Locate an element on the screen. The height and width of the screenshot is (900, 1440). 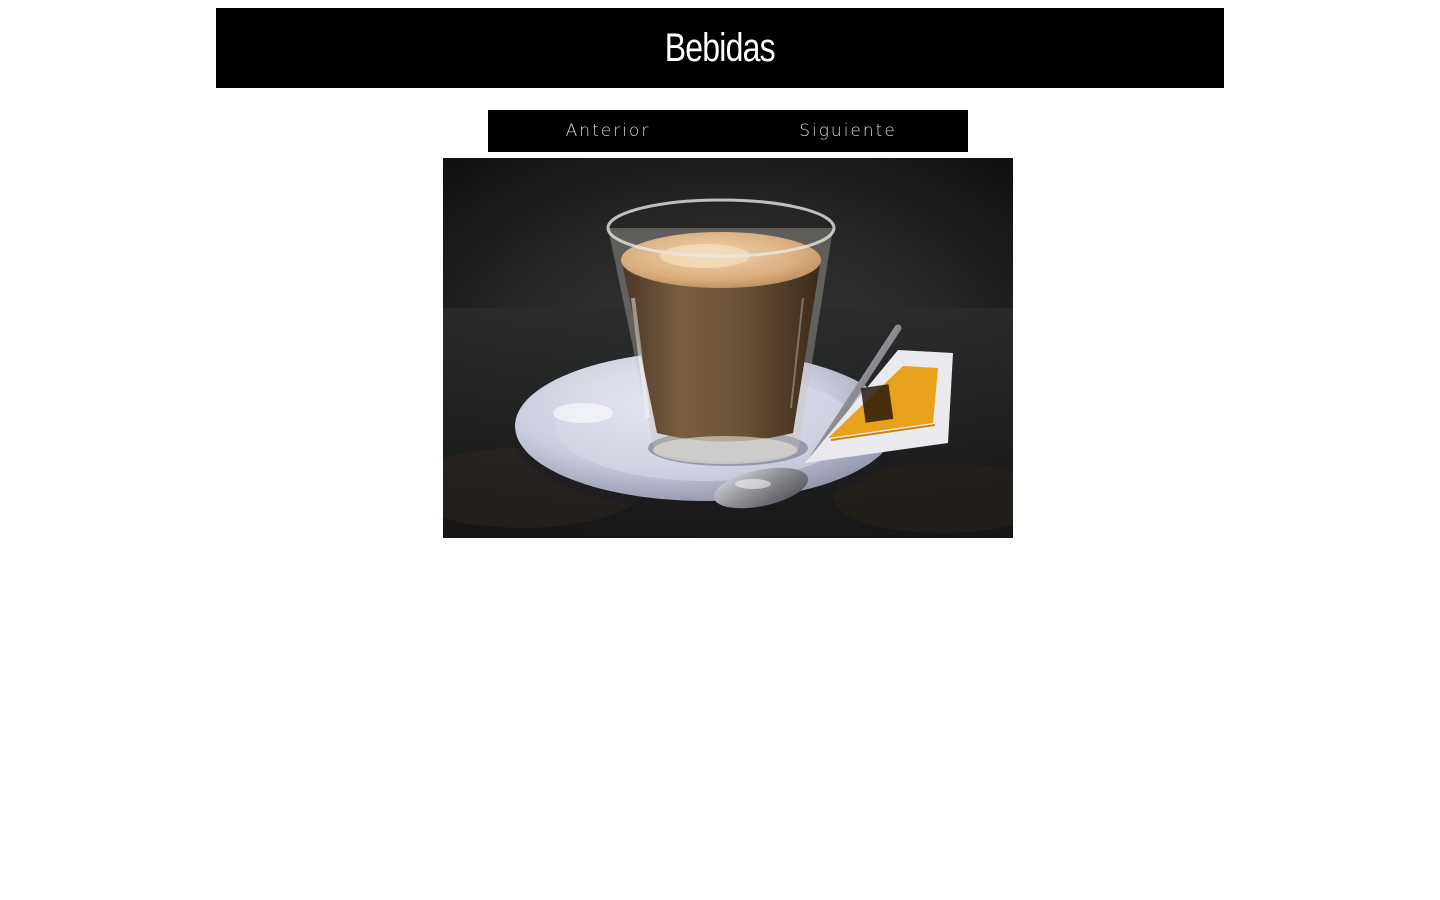
previous-button: Anterior is located at coordinates (608, 131).